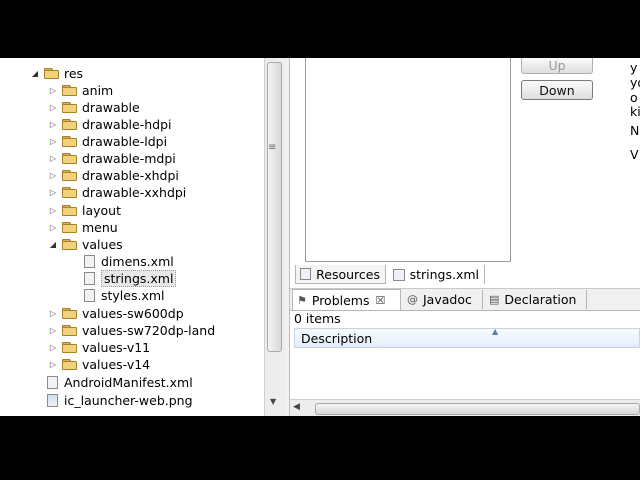 This screenshot has width=640, height=480. I want to click on tree-item-label-selected: strings.xml, so click(139, 278).